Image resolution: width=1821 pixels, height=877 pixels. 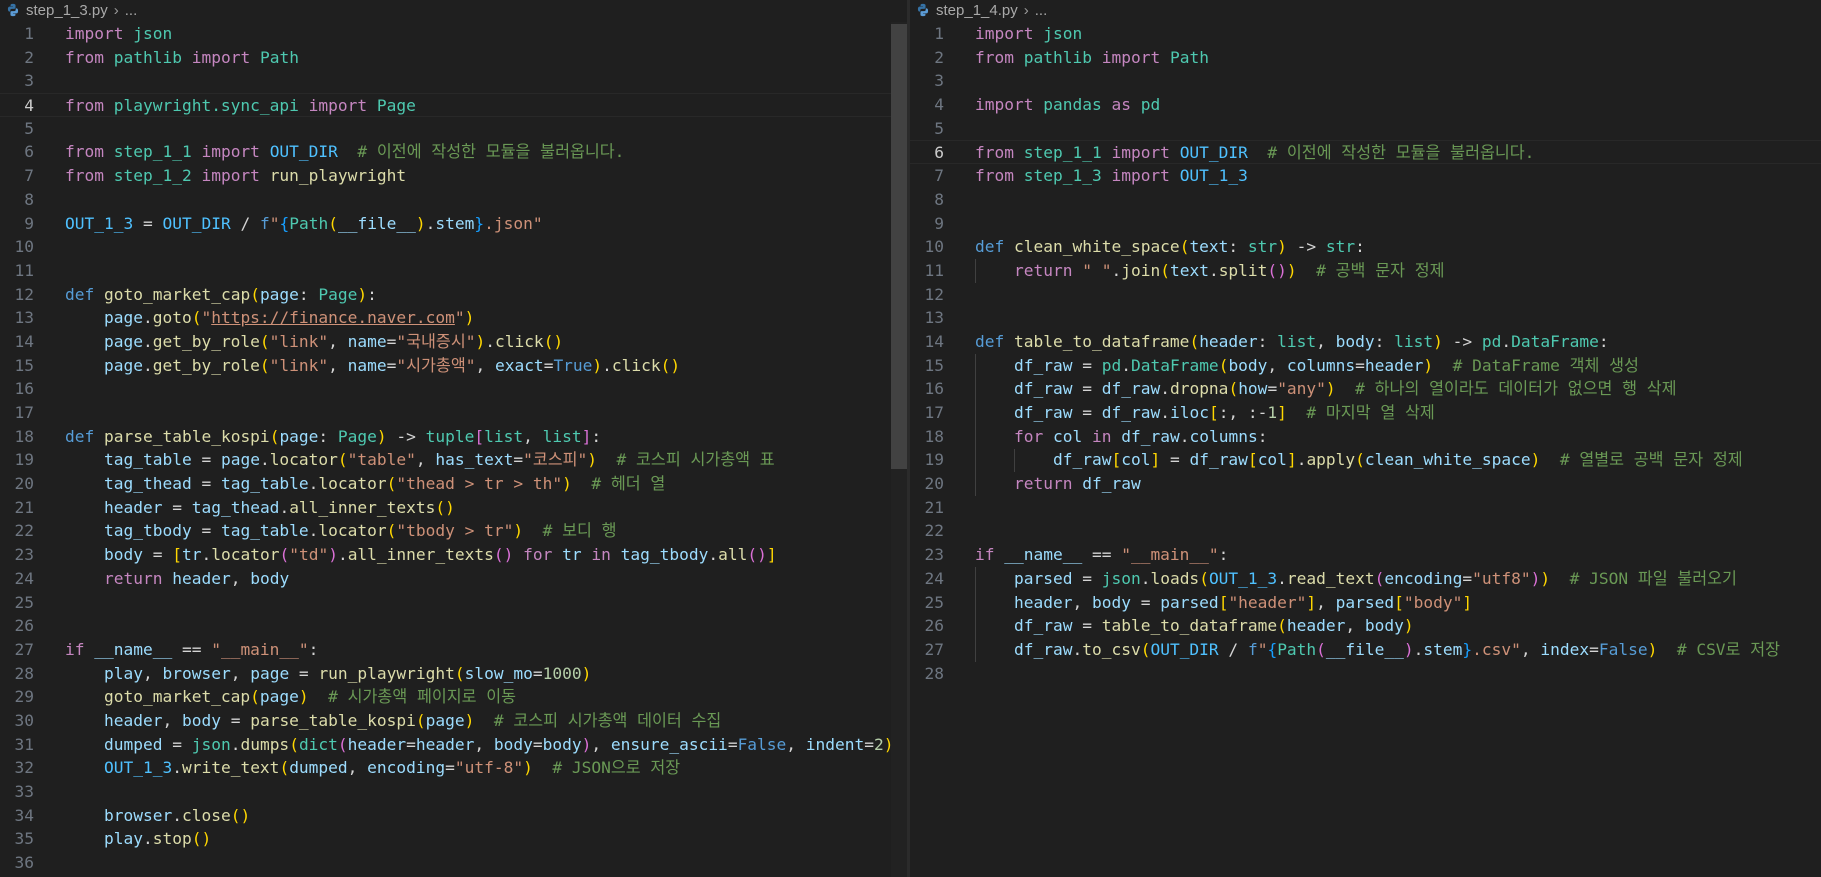 What do you see at coordinates (1365, 295) in the screenshot?
I see `code-line: 12` at bounding box center [1365, 295].